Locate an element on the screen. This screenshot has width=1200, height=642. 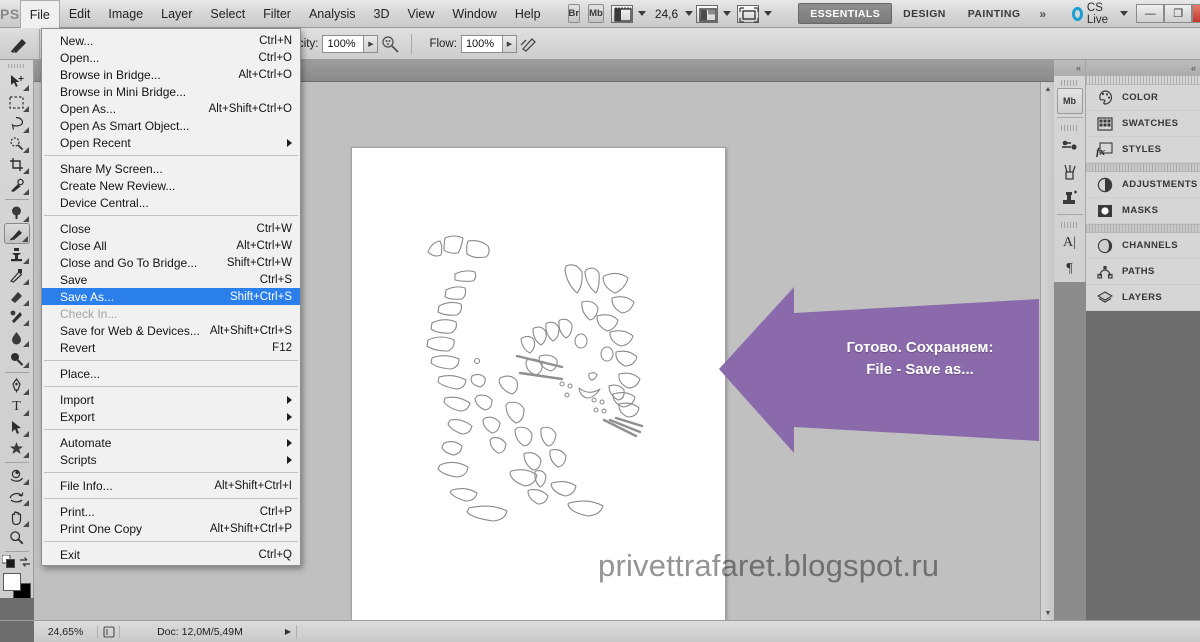
launch-mini-bridge-button: Mb is located at coordinates (596, 13).